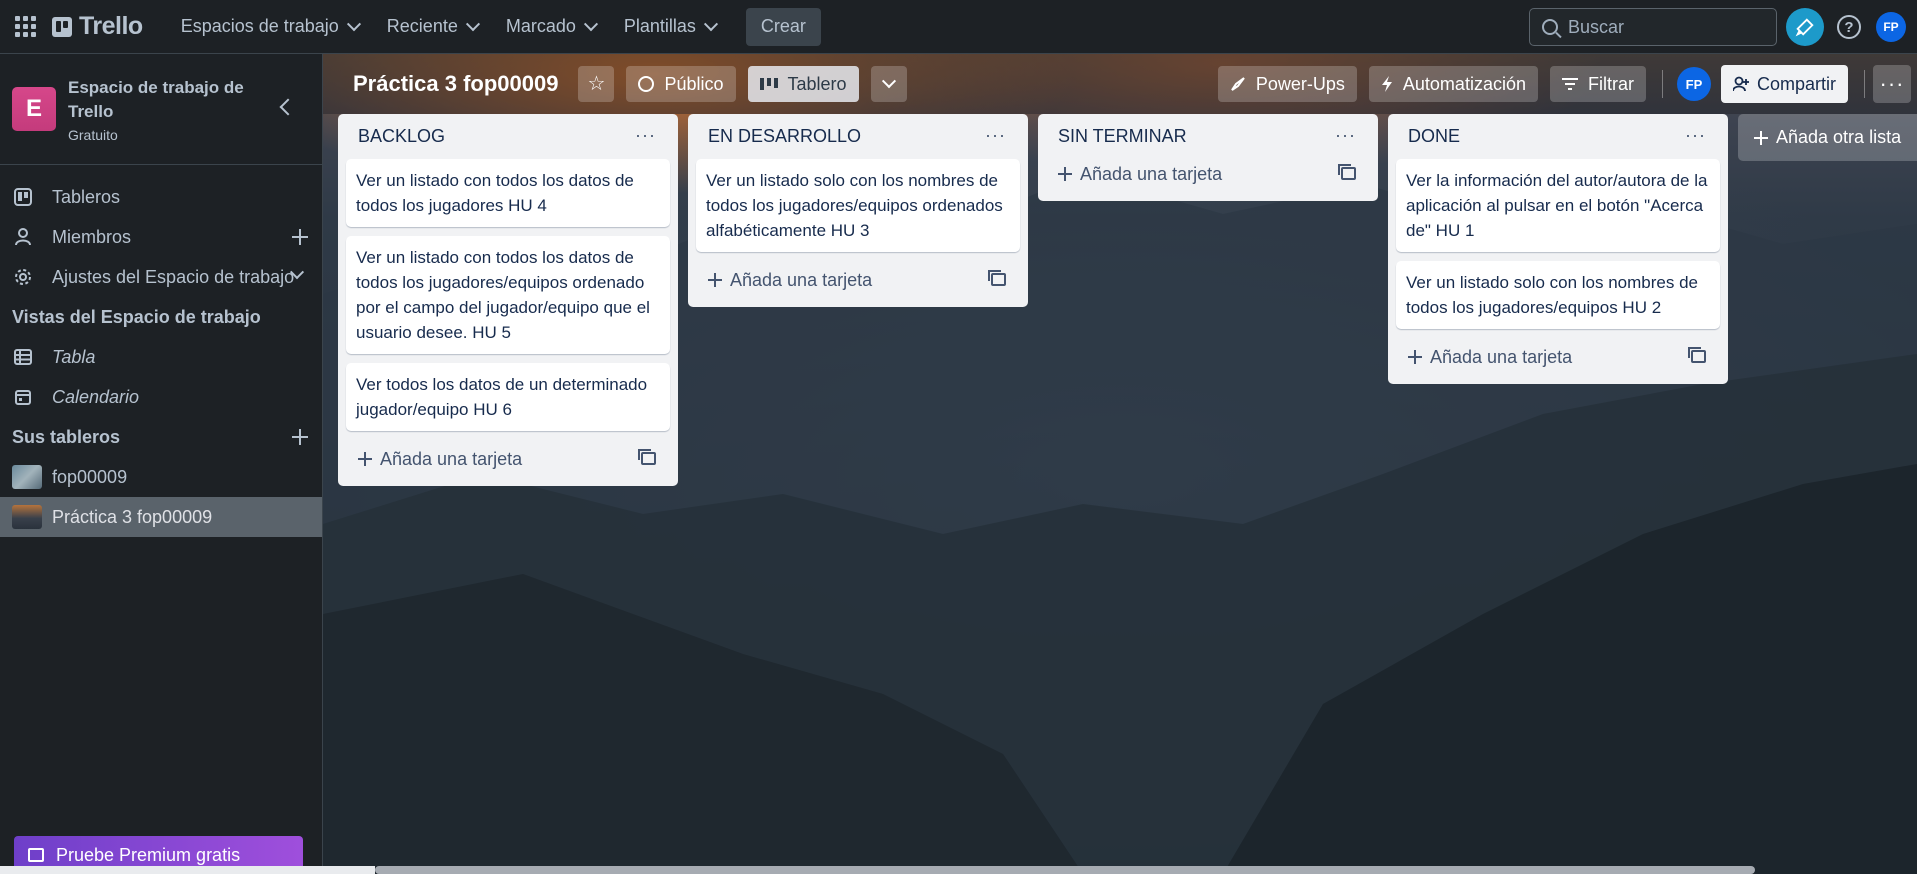 The width and height of the screenshot is (1917, 874). What do you see at coordinates (161, 357) in the screenshot?
I see `sidebar-item-table: Tabla` at bounding box center [161, 357].